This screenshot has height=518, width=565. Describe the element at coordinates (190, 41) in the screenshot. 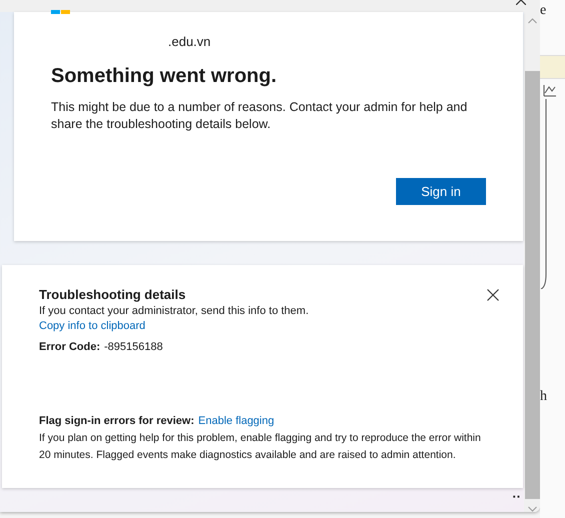

I see `domain-text: .edu.vn` at that location.